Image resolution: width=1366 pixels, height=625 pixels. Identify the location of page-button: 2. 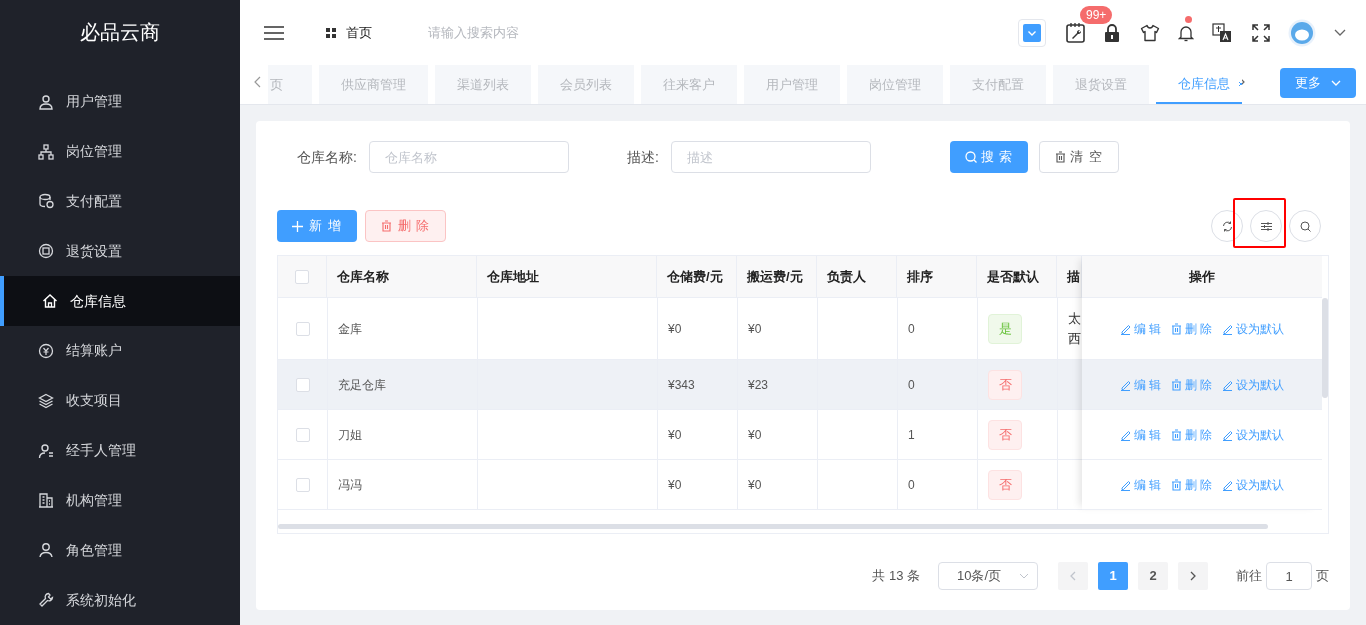
(1153, 576).